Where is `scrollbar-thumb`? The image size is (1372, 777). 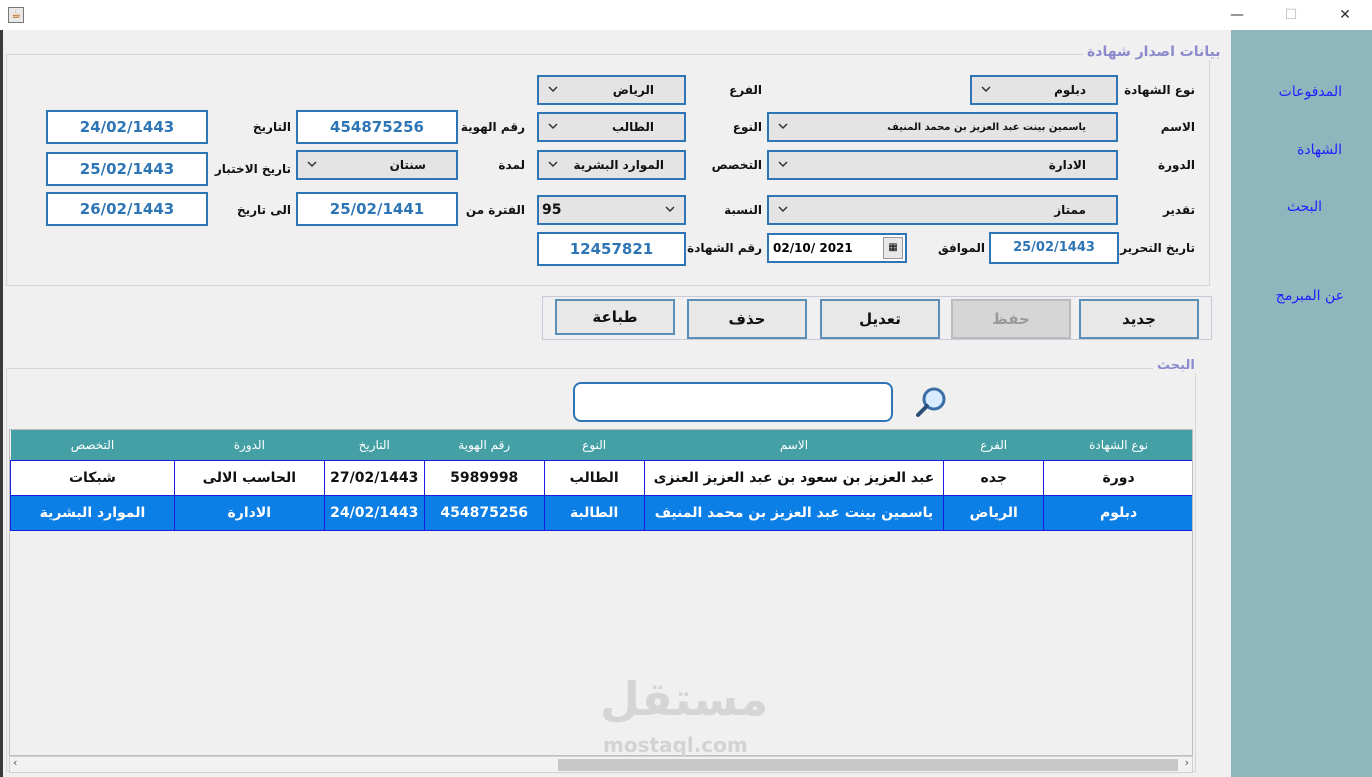
scrollbar-thumb is located at coordinates (868, 765).